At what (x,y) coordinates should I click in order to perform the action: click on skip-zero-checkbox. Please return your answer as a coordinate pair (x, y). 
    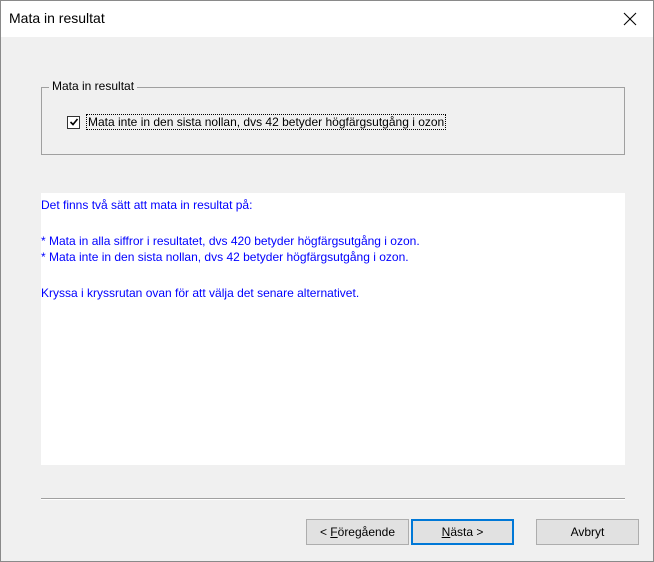
    Looking at the image, I should click on (73, 122).